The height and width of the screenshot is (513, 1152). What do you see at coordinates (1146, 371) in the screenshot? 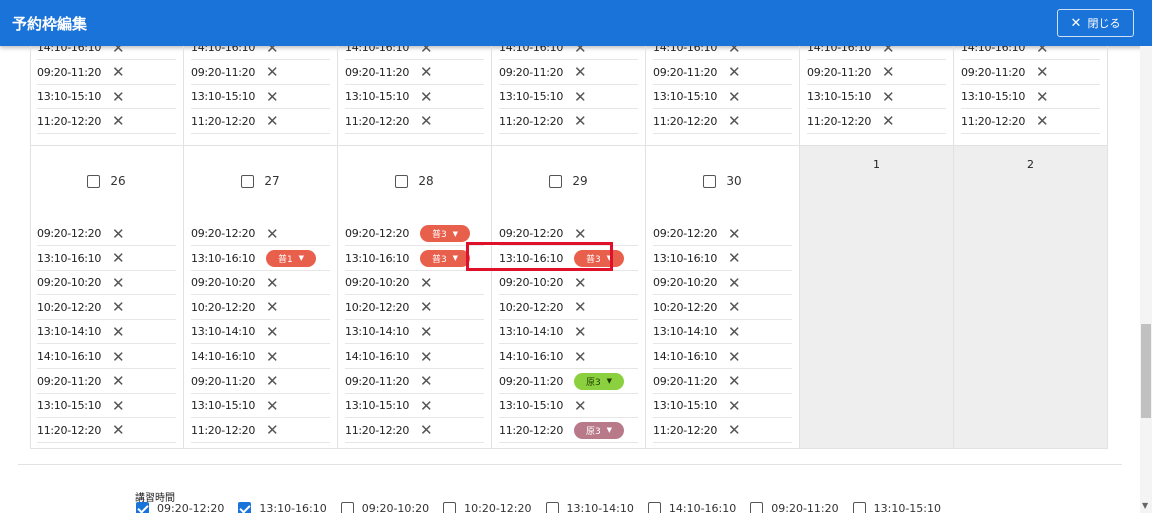
I see `scrollbar-thumb` at bounding box center [1146, 371].